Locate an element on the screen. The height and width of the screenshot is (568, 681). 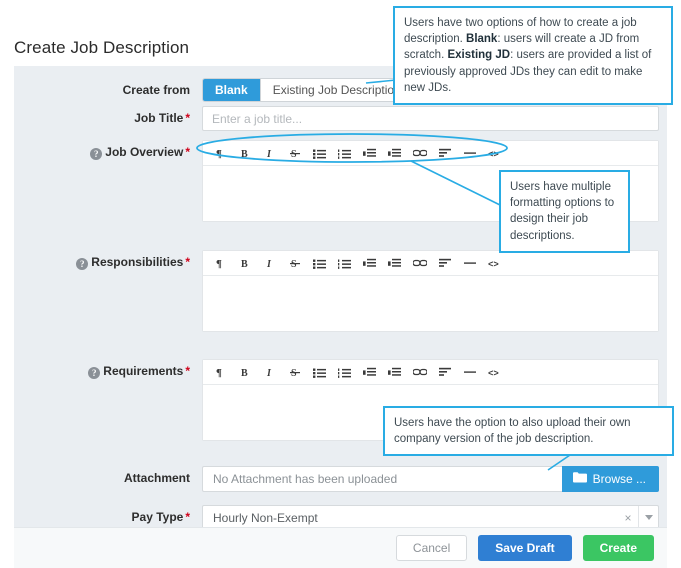
create-from-toggle-group: Blank Existing Job Description is located at coordinates (308, 90).